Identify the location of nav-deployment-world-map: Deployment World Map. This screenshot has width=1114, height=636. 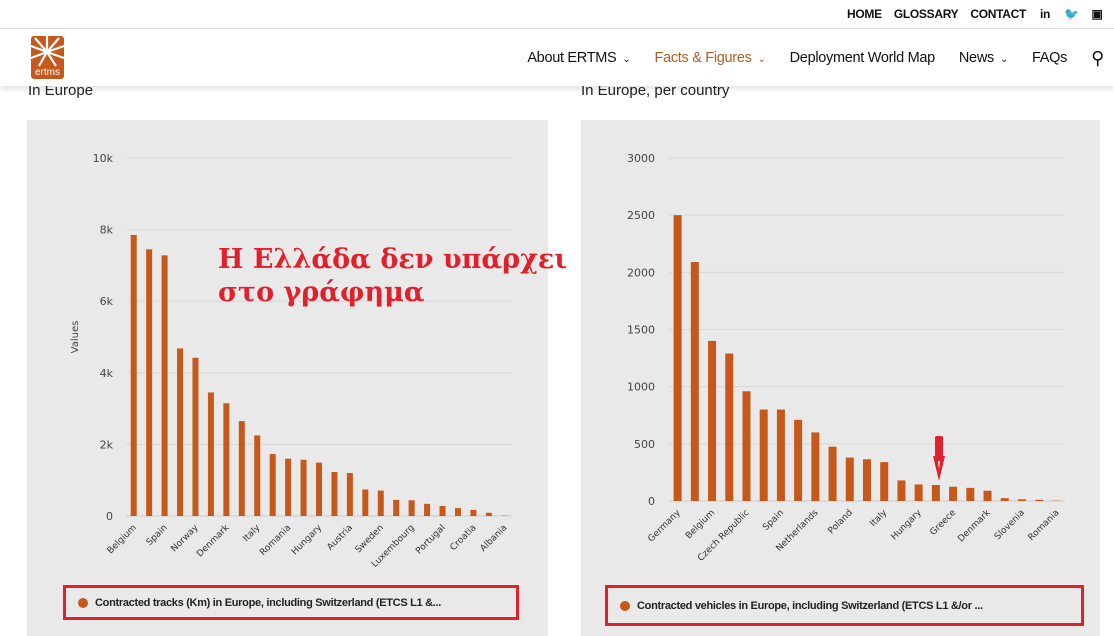
(862, 58).